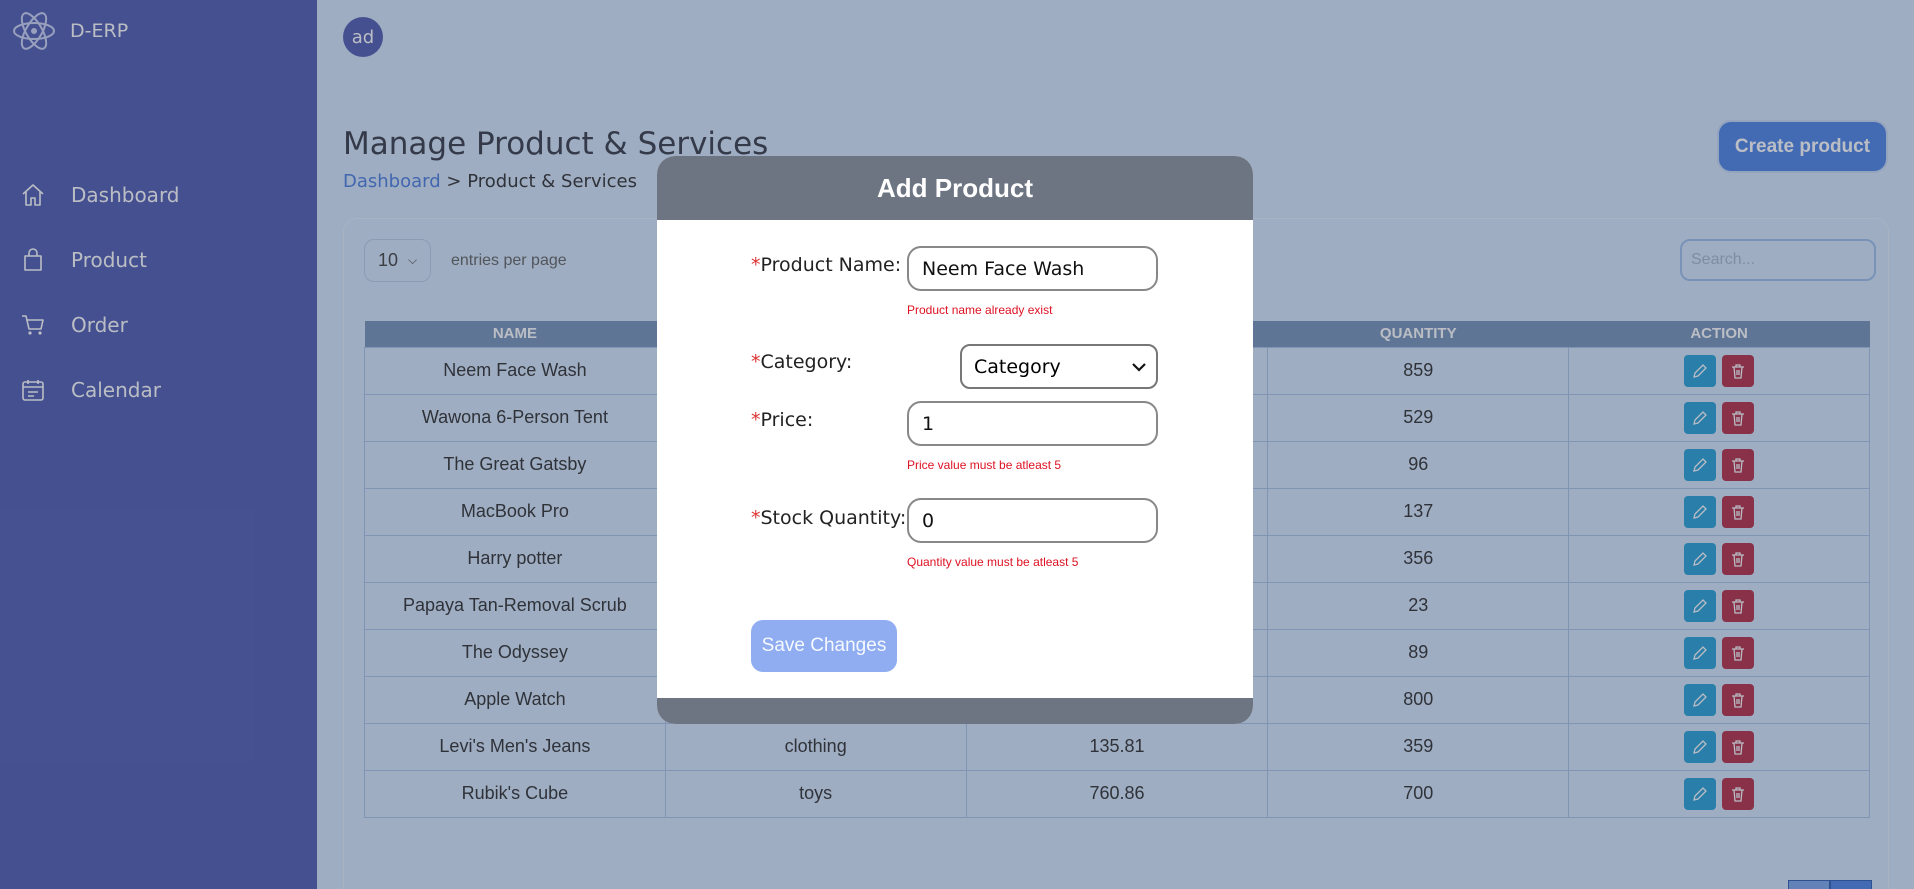 The height and width of the screenshot is (889, 1914). I want to click on modal-title: Add Product, so click(955, 188).